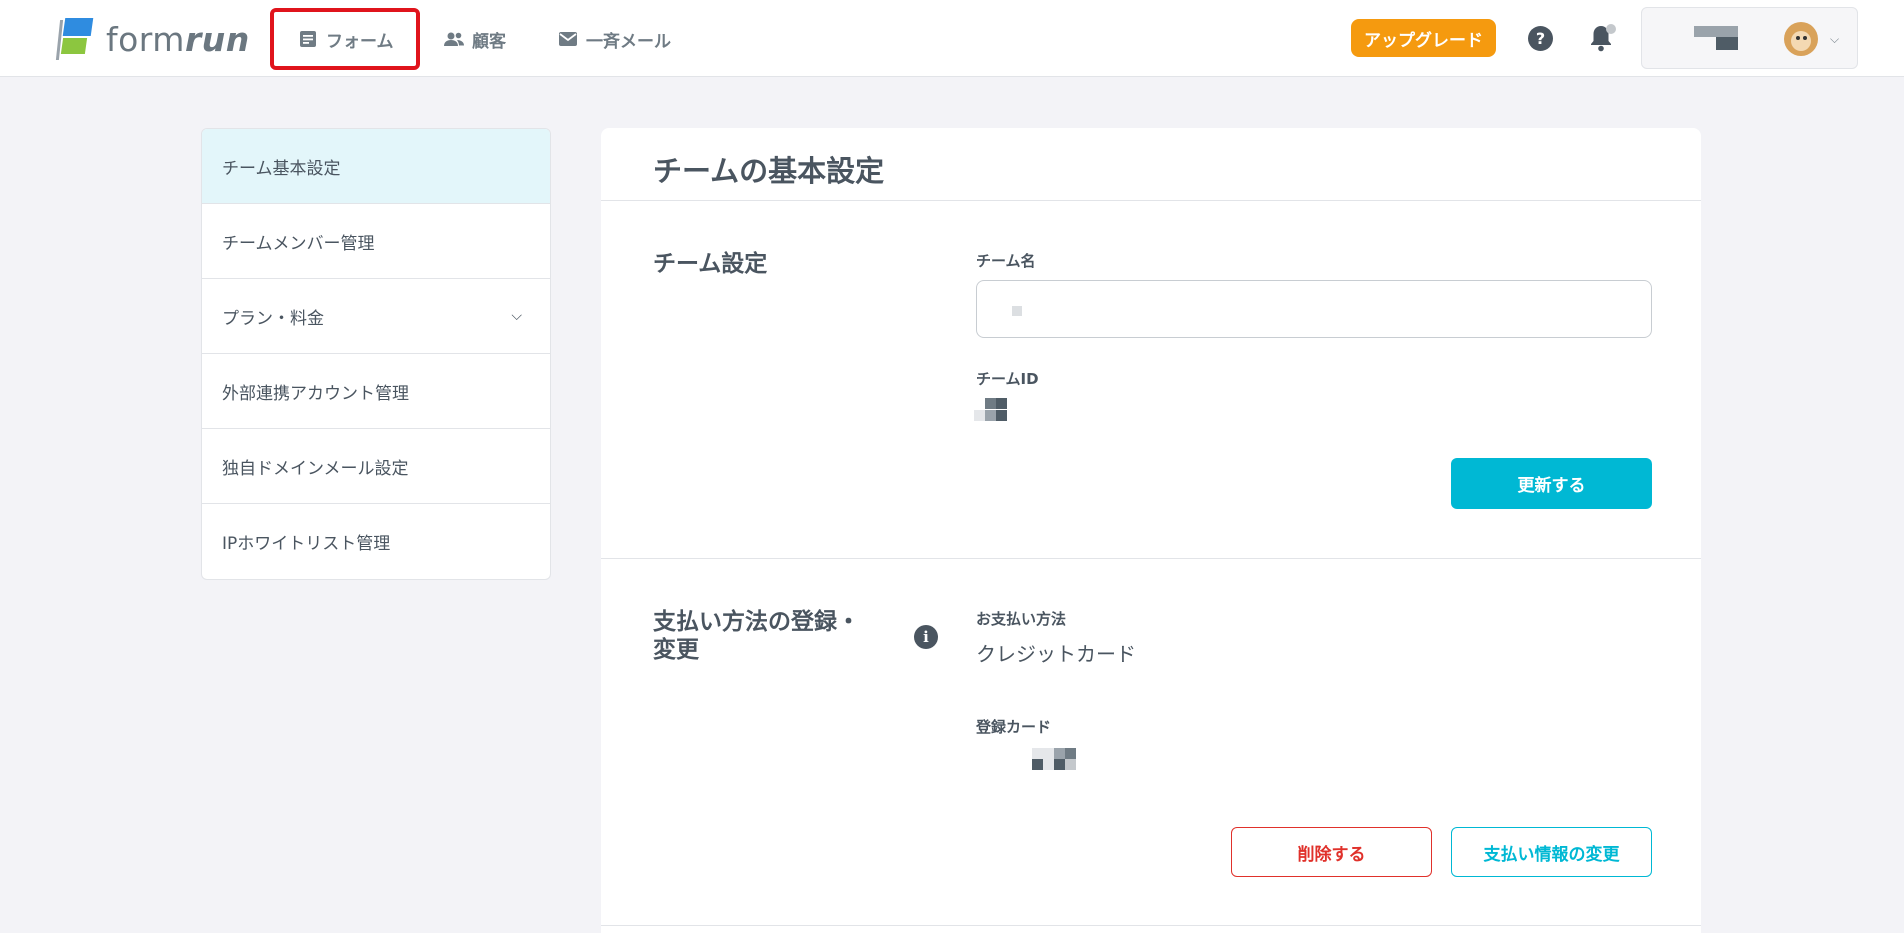  I want to click on payment-section-title: 支払い方法の登録・ 変更, so click(756, 636).